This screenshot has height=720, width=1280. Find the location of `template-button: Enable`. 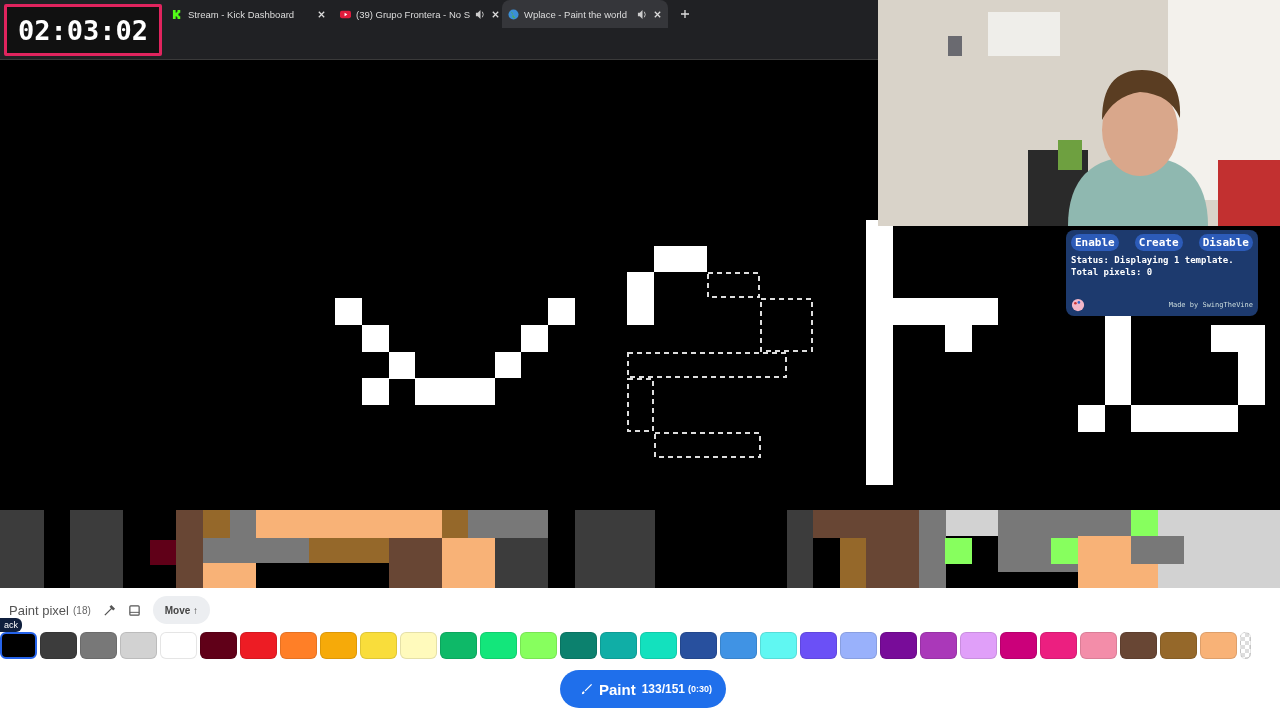

template-button: Enable is located at coordinates (1095, 242).